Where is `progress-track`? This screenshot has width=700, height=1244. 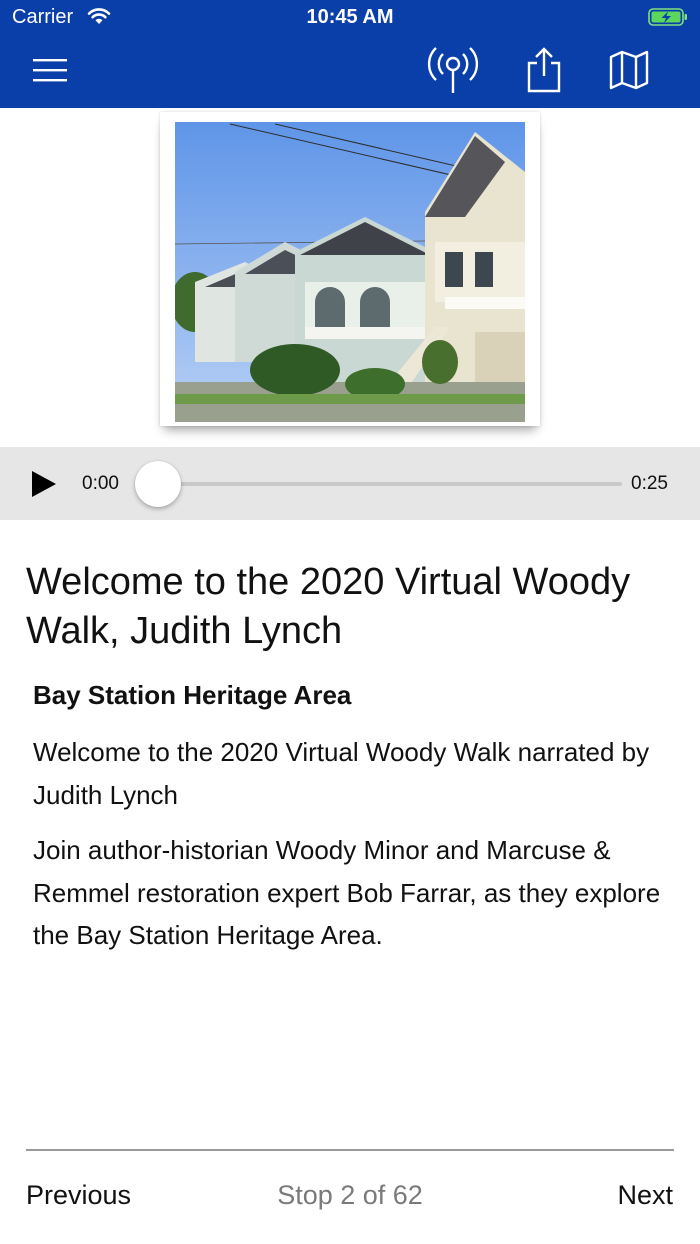 progress-track is located at coordinates (390, 484).